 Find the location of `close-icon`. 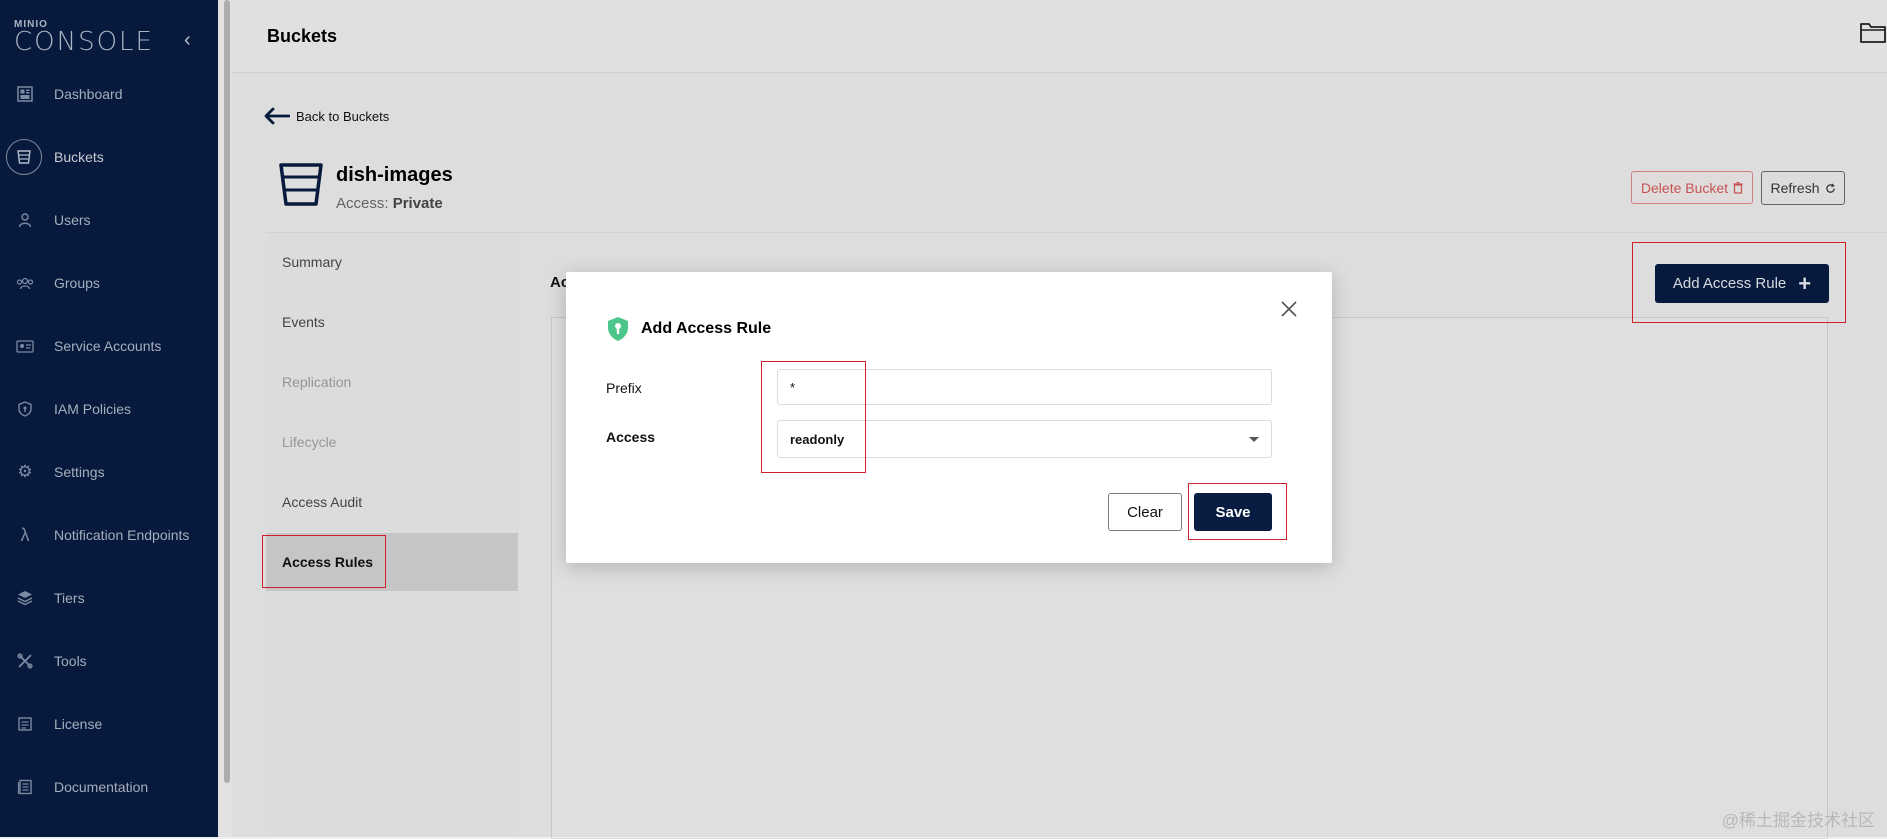

close-icon is located at coordinates (1289, 309).